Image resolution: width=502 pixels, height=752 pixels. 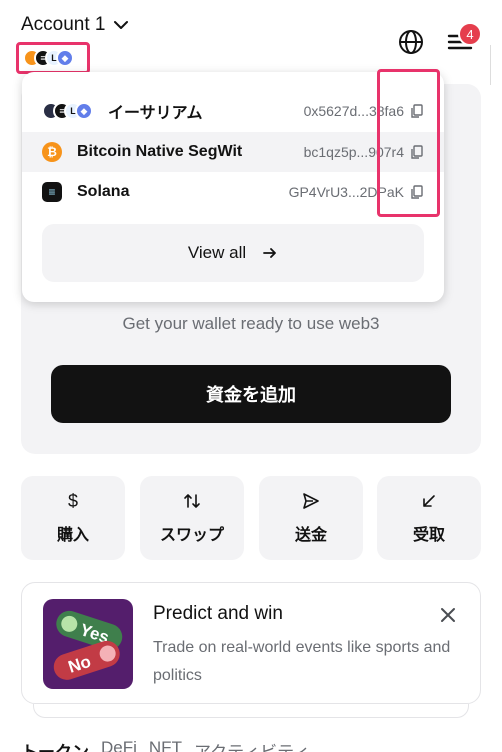 What do you see at coordinates (429, 501) in the screenshot?
I see `receive-icon` at bounding box center [429, 501].